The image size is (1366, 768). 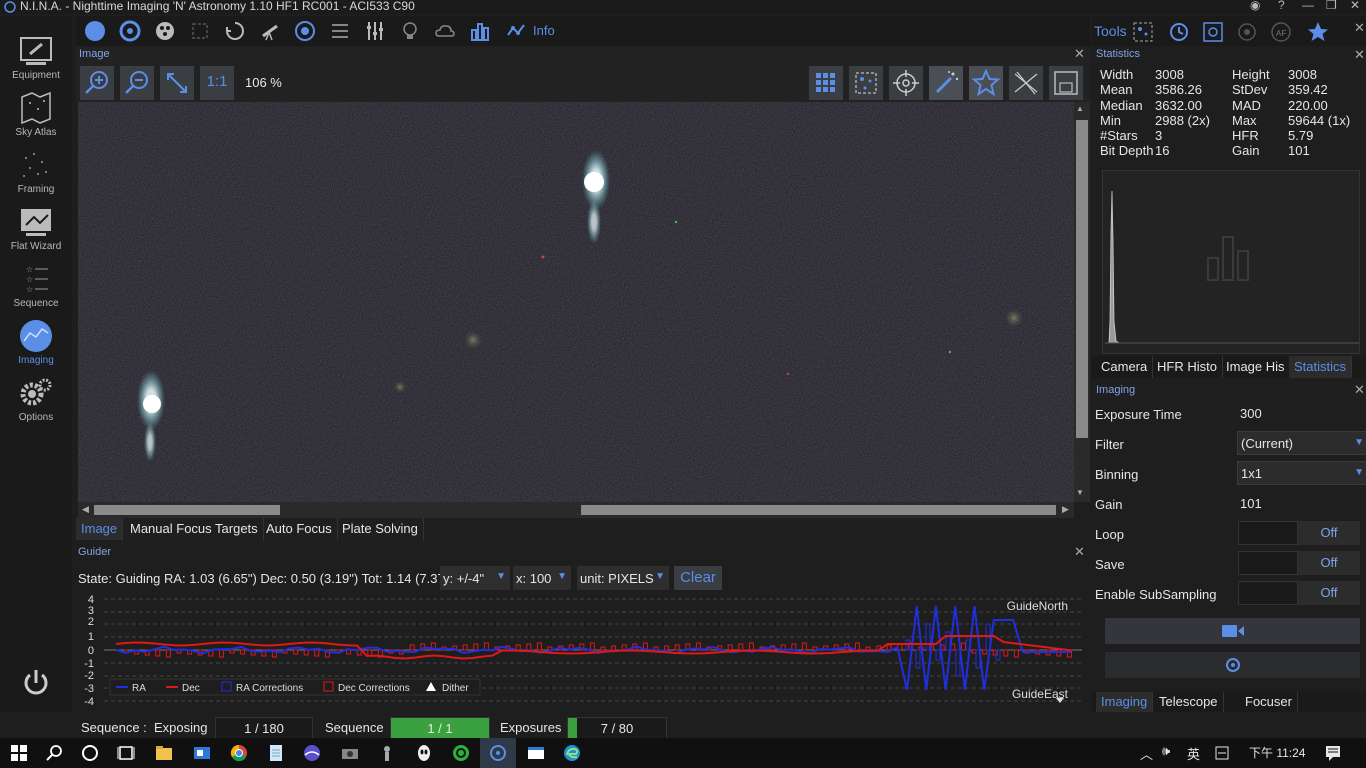 What do you see at coordinates (1247, 32) in the screenshot?
I see `polar-alignment-icon` at bounding box center [1247, 32].